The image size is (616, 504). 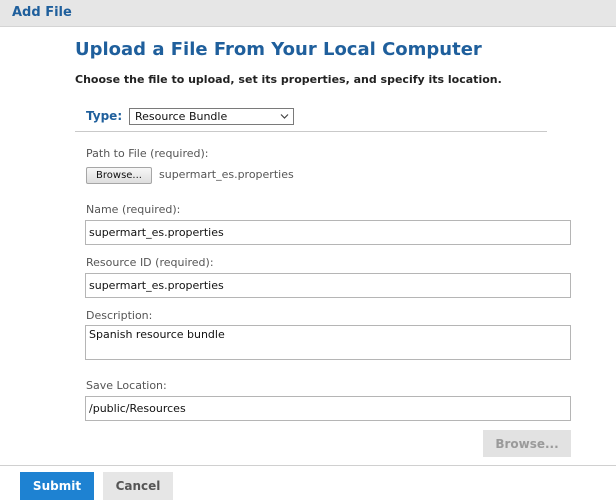 What do you see at coordinates (138, 486) in the screenshot?
I see `cancel-button: Cancel` at bounding box center [138, 486].